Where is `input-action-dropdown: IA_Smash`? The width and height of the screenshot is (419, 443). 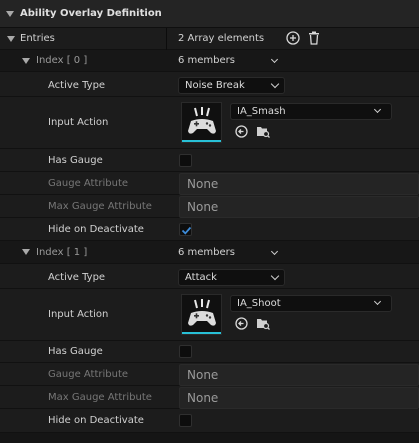 input-action-dropdown: IA_Smash is located at coordinates (311, 111).